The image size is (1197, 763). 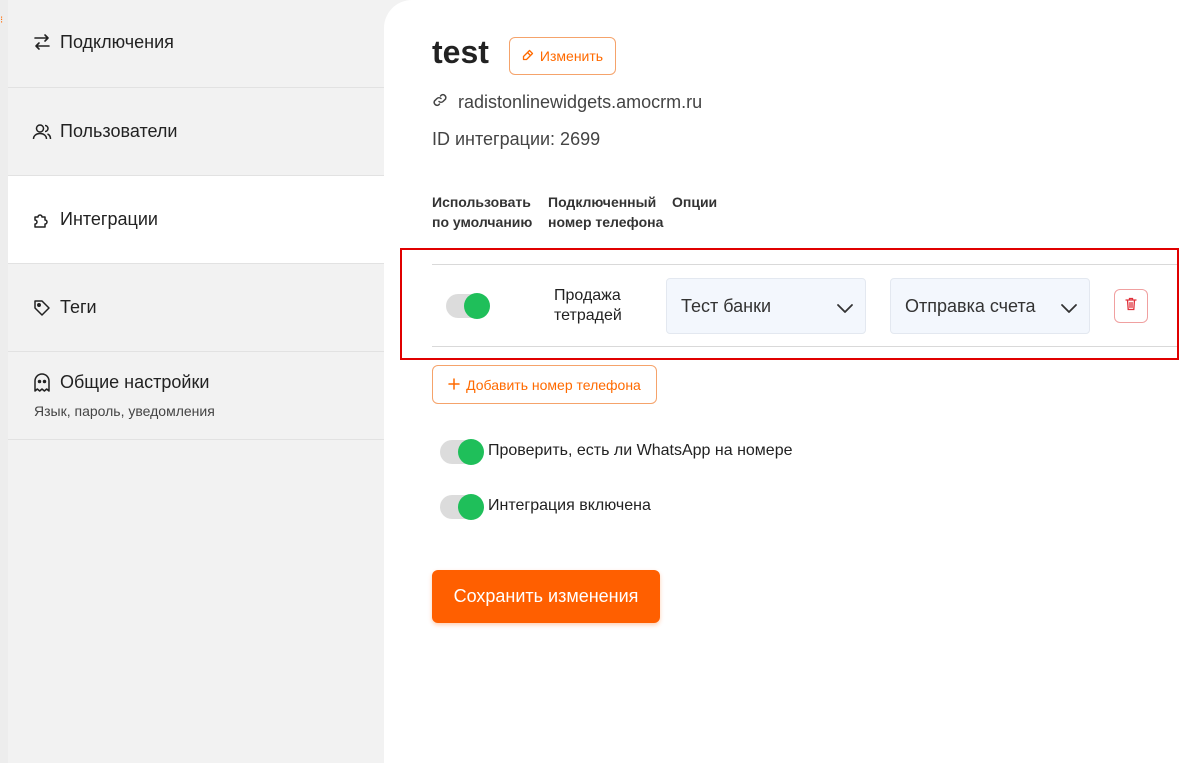 What do you see at coordinates (4, 381) in the screenshot?
I see `left-edge-strip` at bounding box center [4, 381].